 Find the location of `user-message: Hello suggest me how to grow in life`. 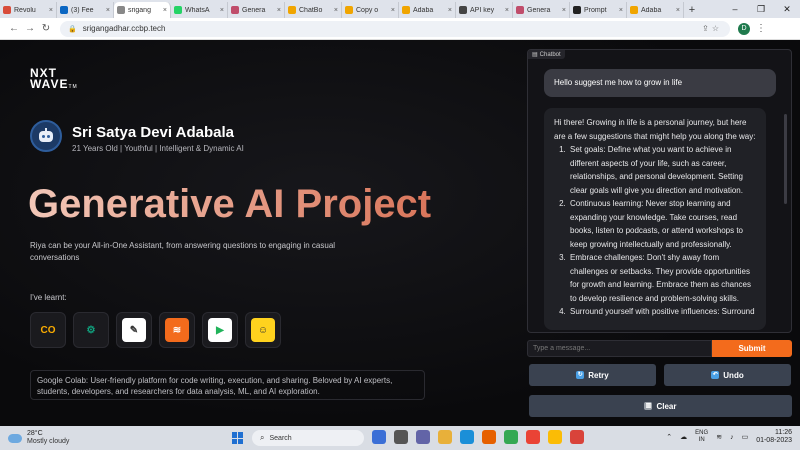

user-message: Hello suggest me how to grow in life is located at coordinates (660, 83).